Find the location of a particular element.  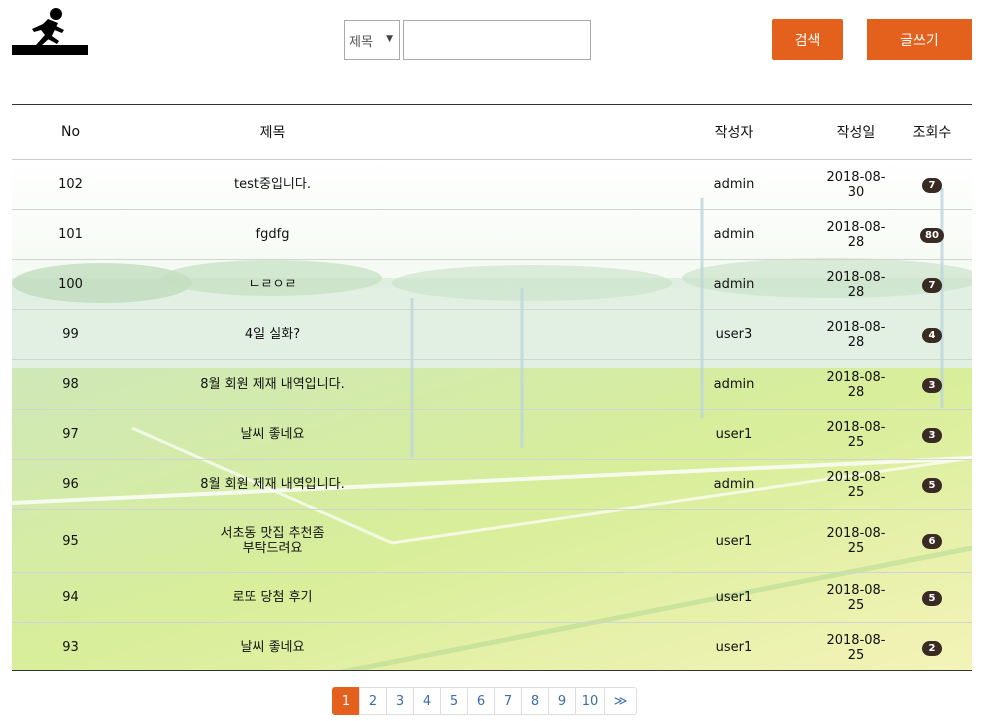

page-9-link: 9 is located at coordinates (562, 701).